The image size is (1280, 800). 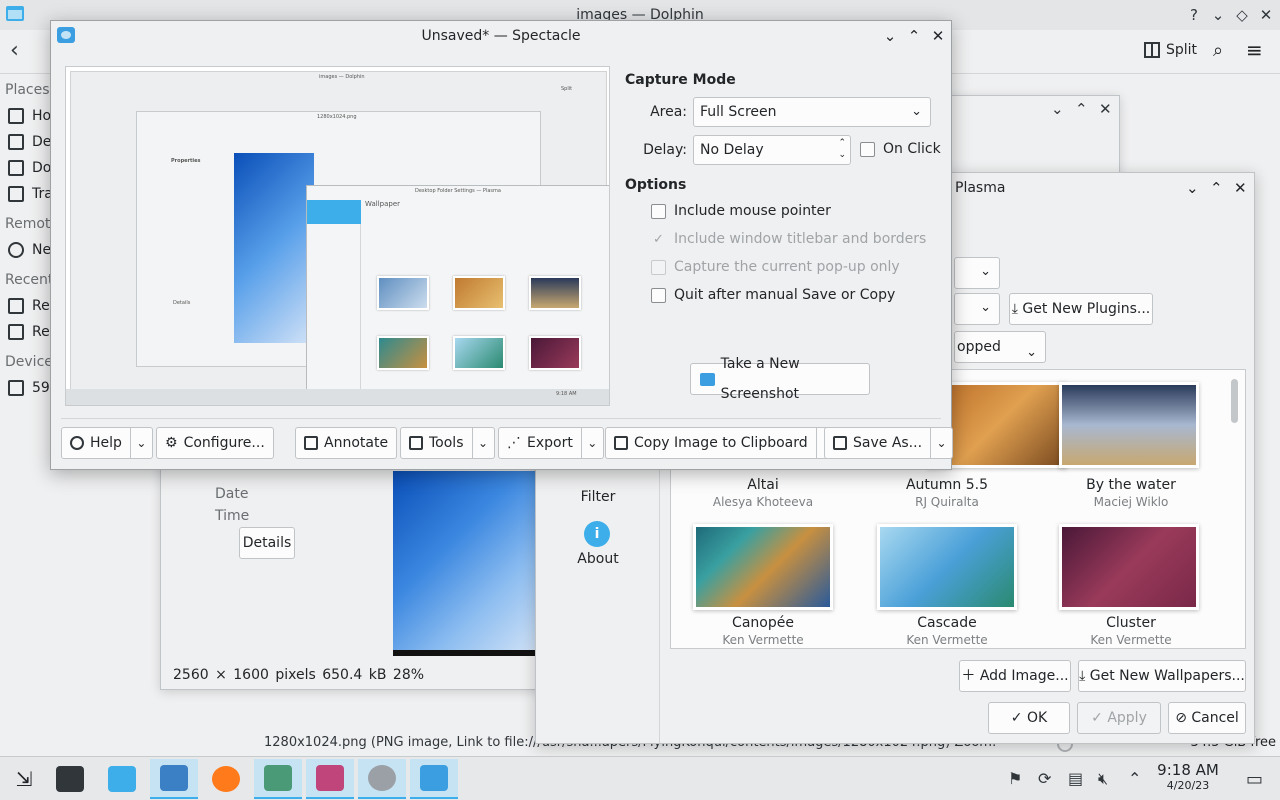 I want to click on clock: 9:18 AM 4/20/23, so click(x=1188, y=776).